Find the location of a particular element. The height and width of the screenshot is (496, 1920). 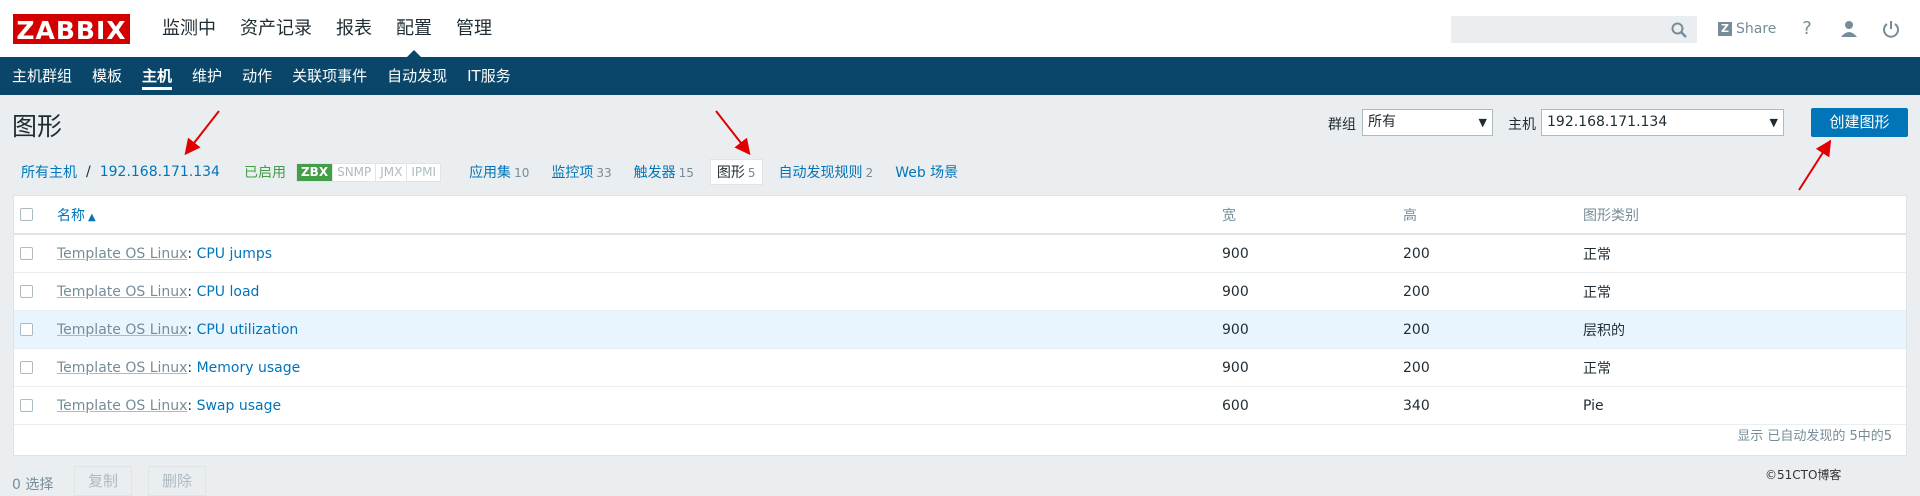

annotation-arrow-create is located at coordinates (1815, 165).